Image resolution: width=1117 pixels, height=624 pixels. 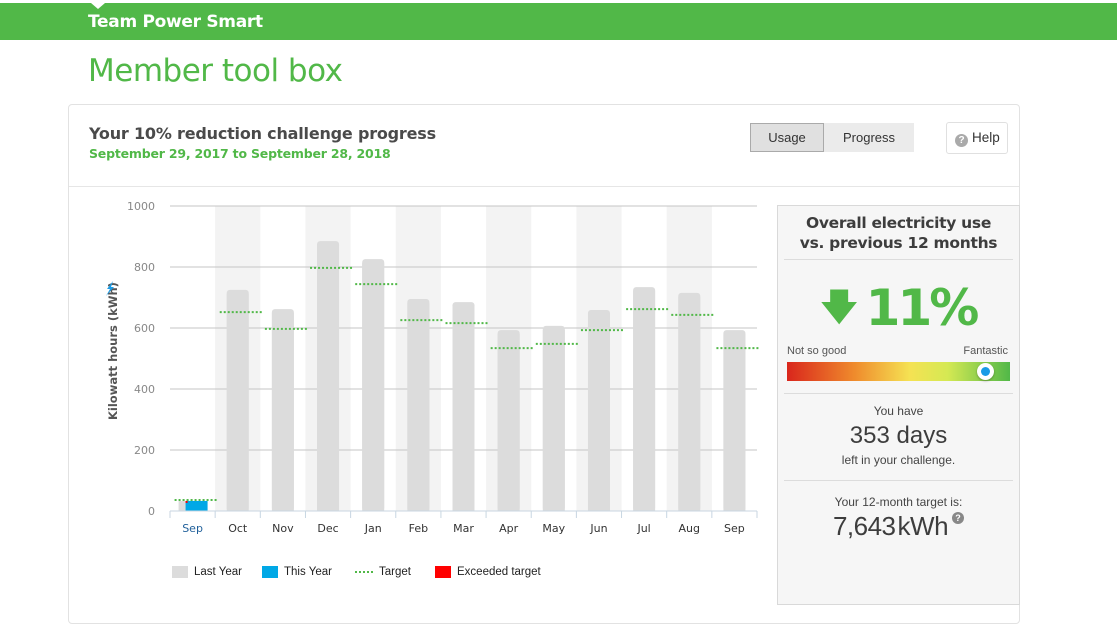 What do you see at coordinates (961, 140) in the screenshot?
I see `question-icon: ?` at bounding box center [961, 140].